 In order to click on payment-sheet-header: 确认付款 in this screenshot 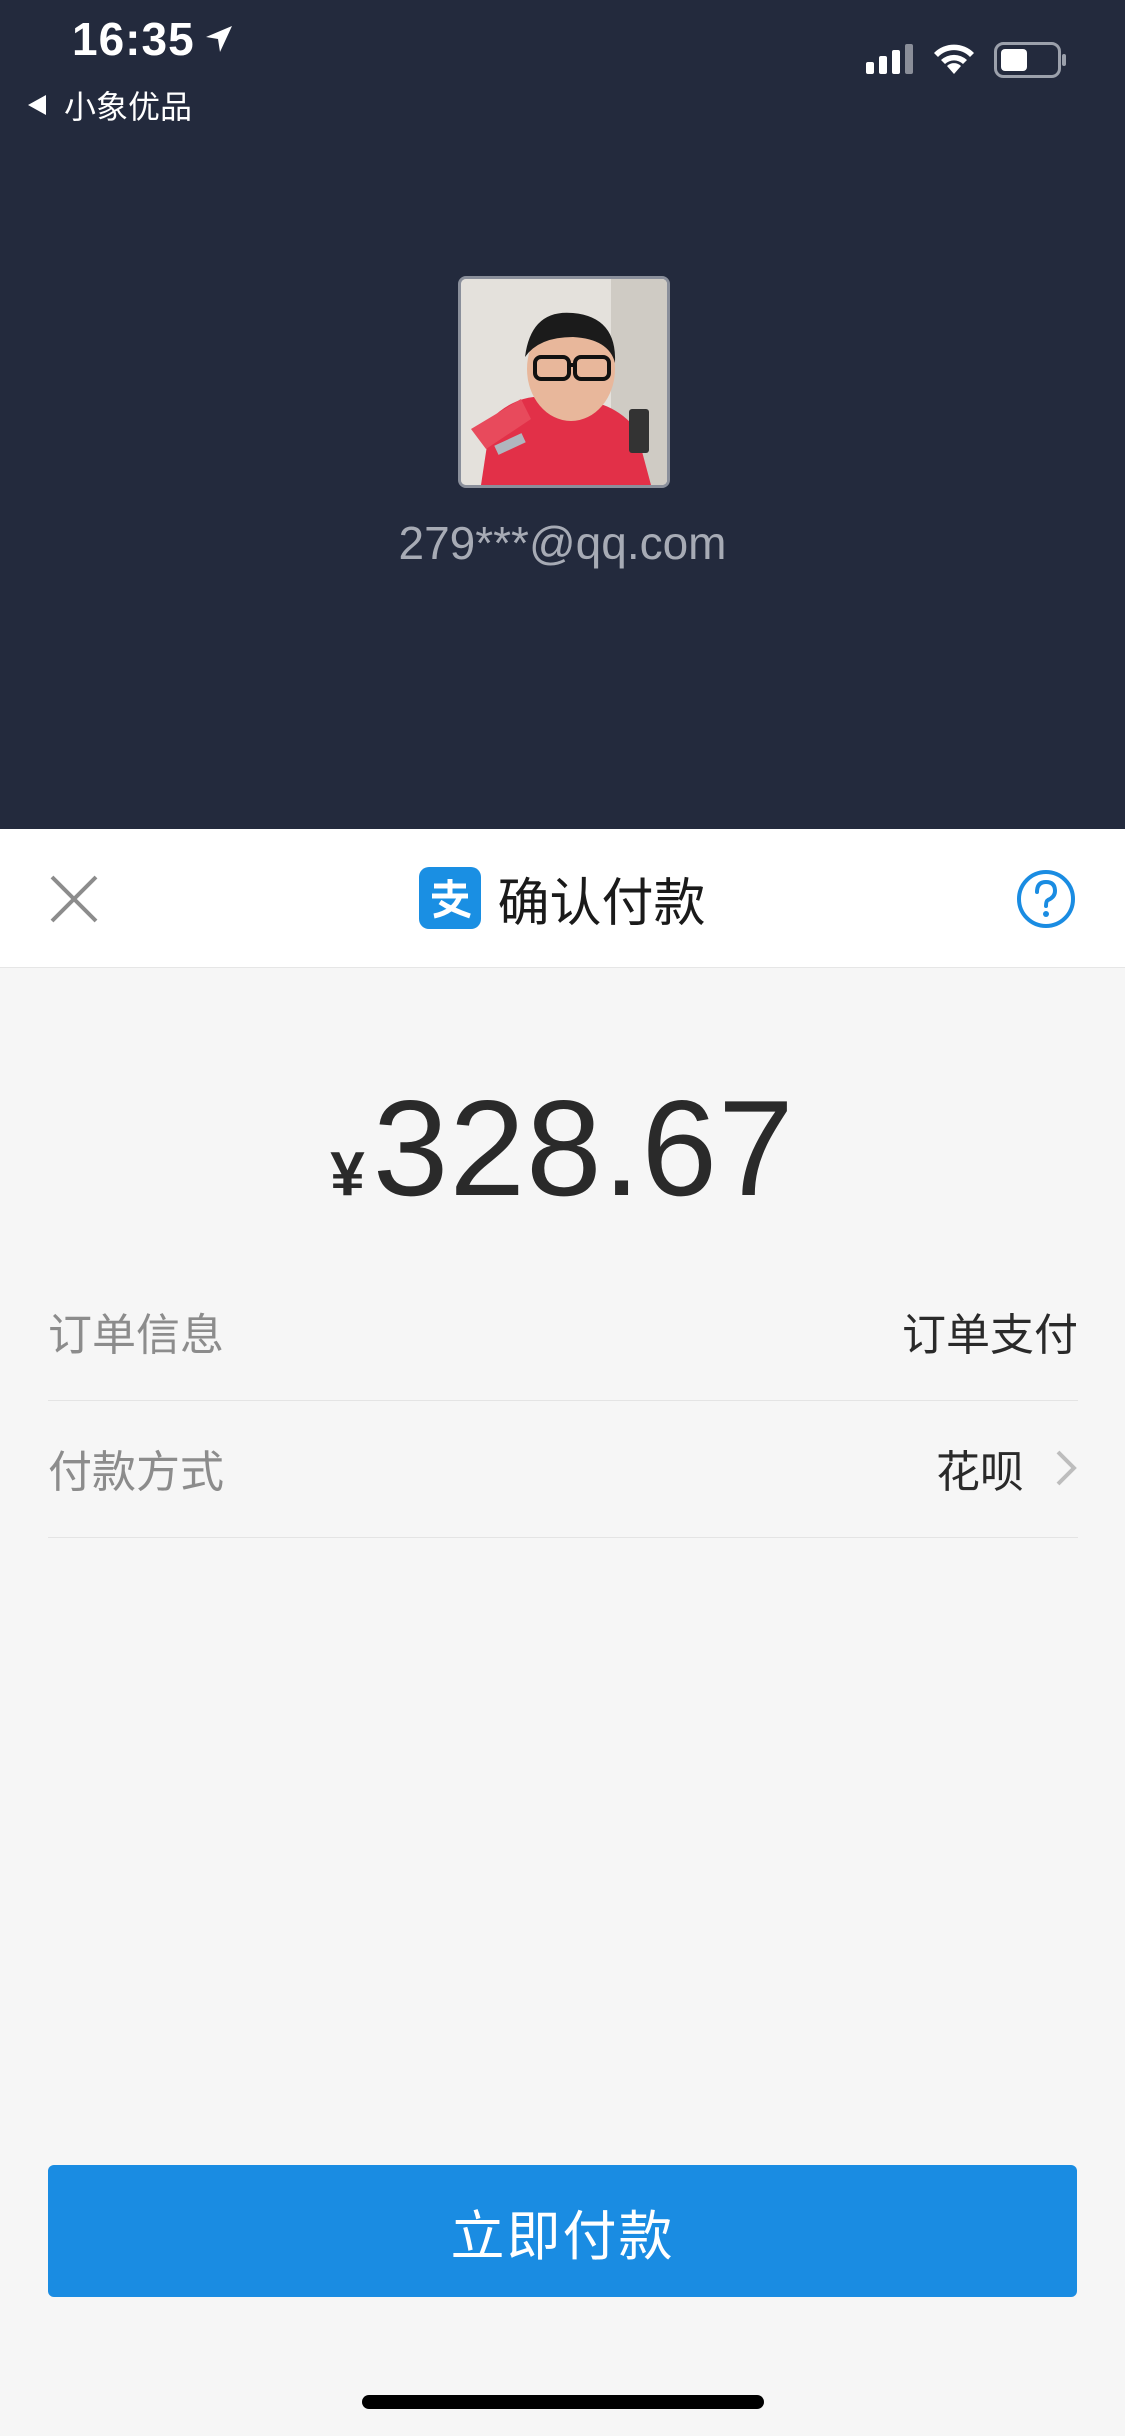, I will do `click(562, 898)`.